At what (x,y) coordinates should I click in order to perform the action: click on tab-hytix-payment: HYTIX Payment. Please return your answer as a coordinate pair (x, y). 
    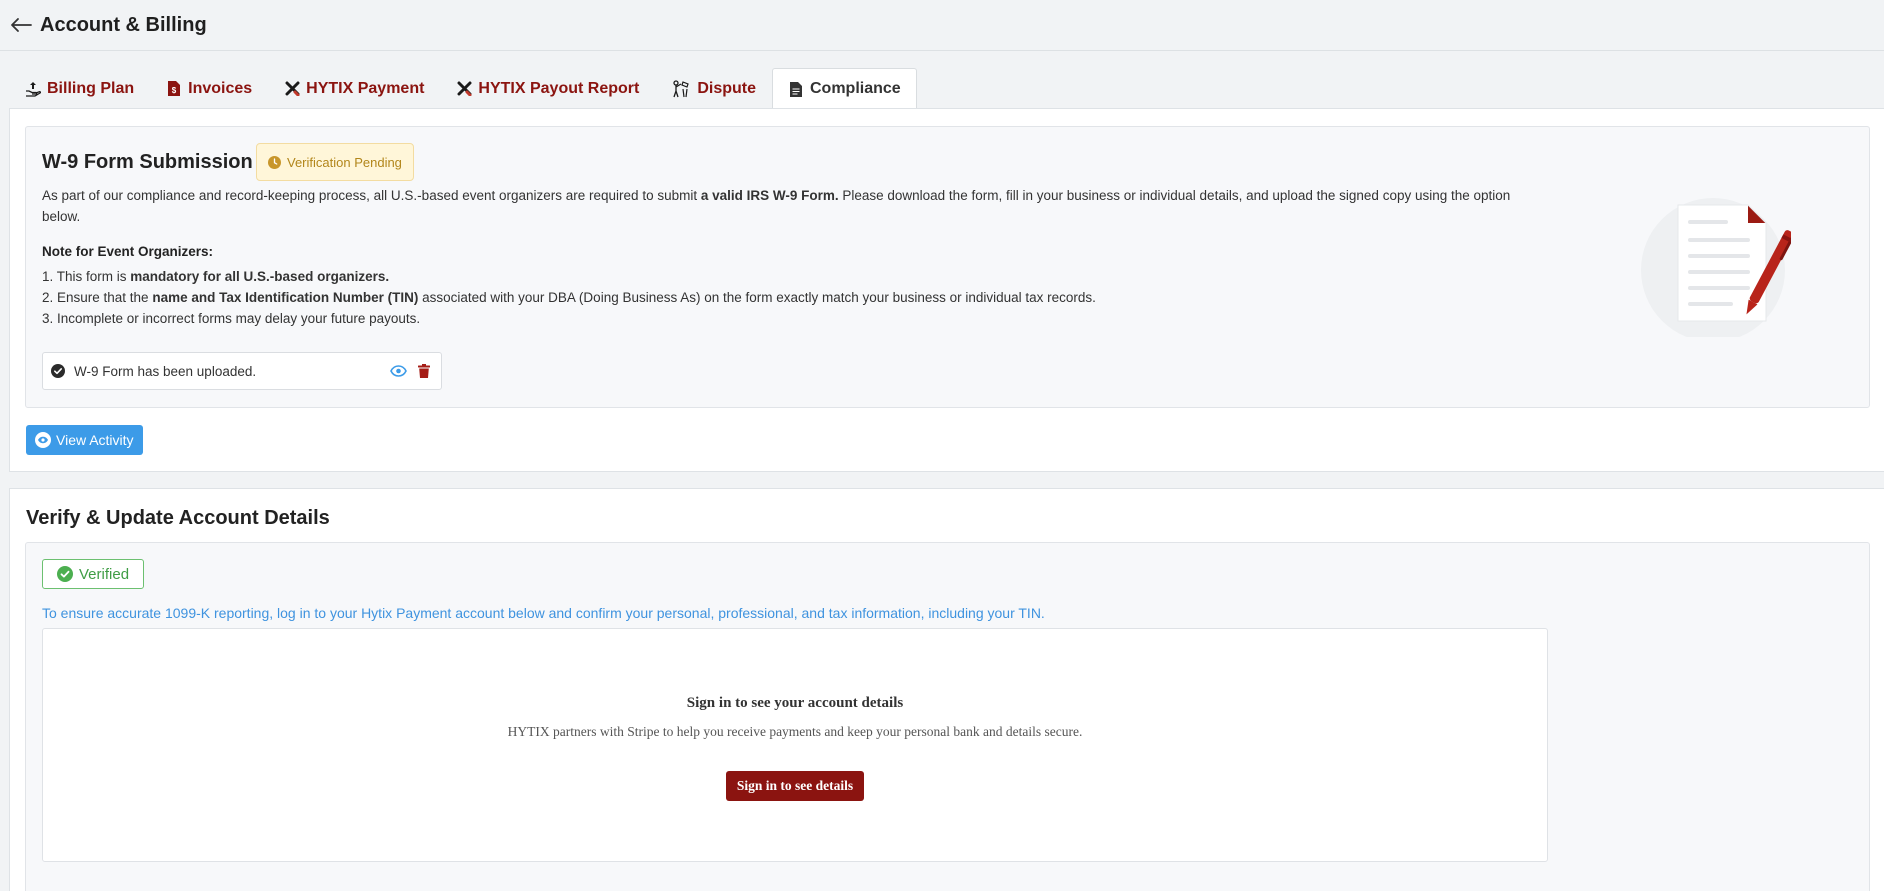
    Looking at the image, I should click on (354, 88).